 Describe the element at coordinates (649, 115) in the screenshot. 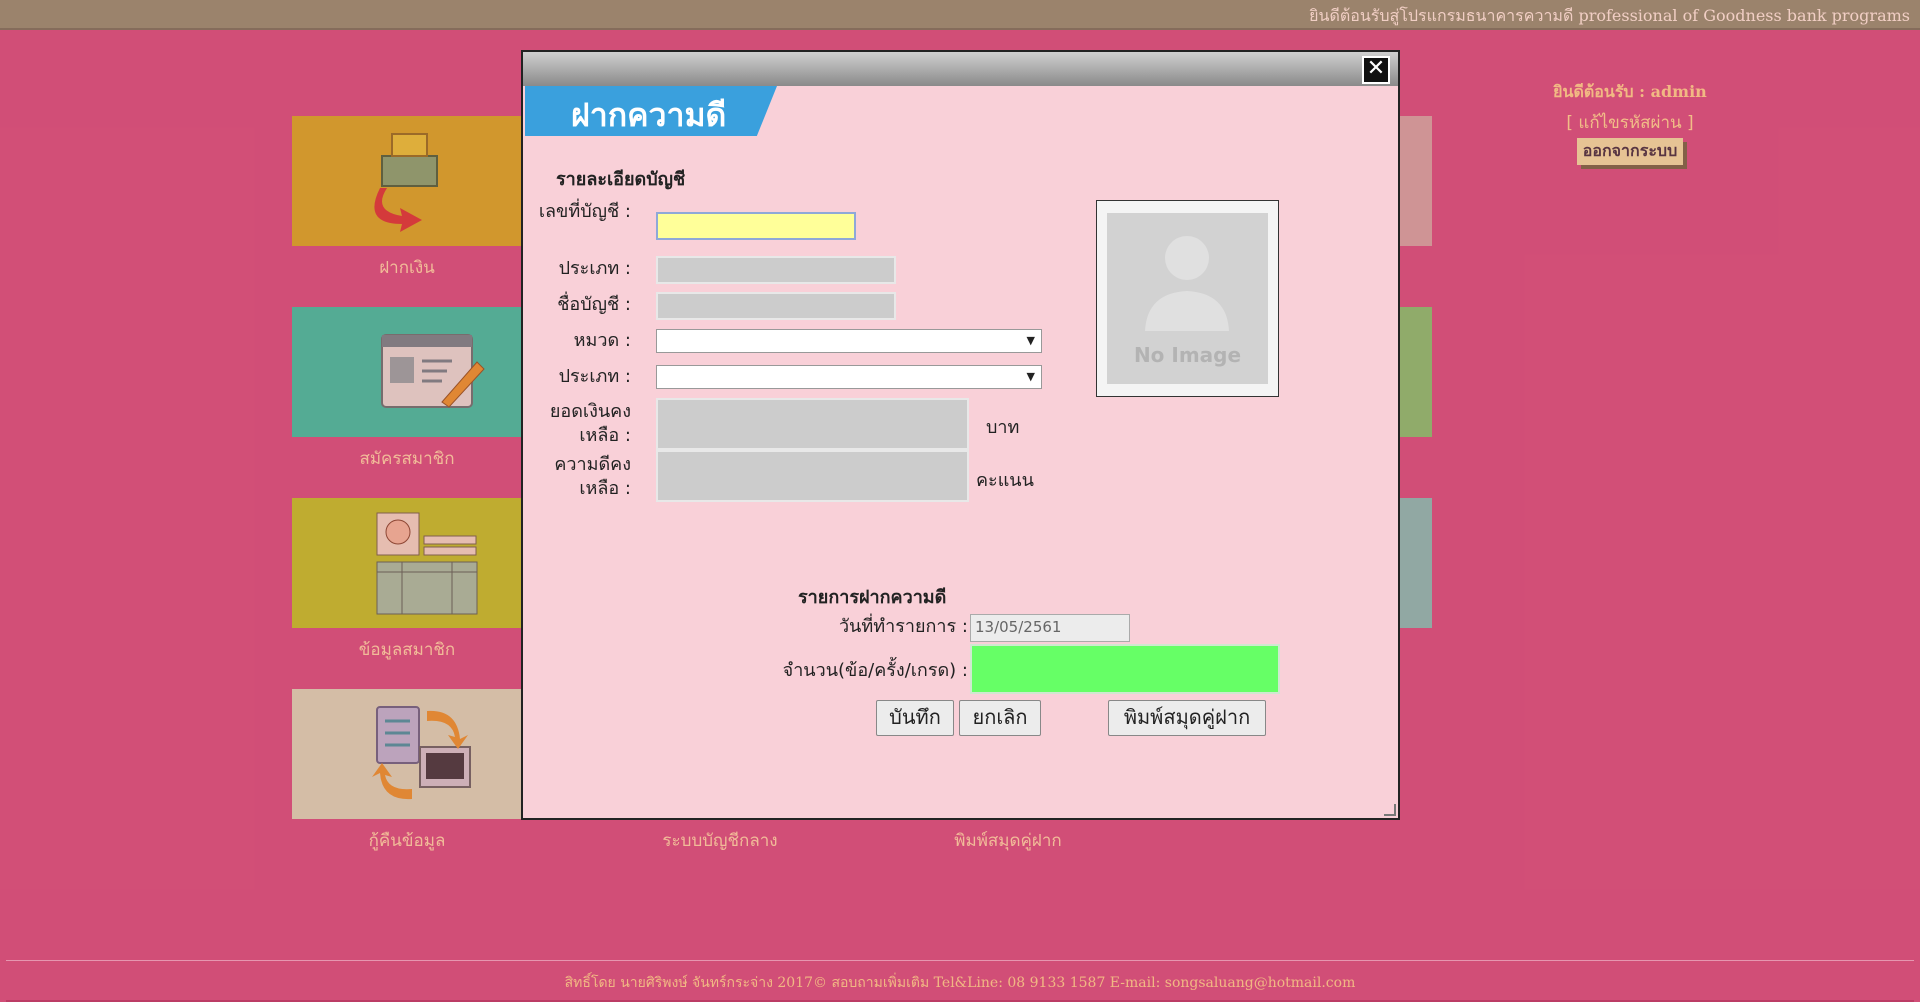

I see `modal-title: ฝากความดี` at that location.